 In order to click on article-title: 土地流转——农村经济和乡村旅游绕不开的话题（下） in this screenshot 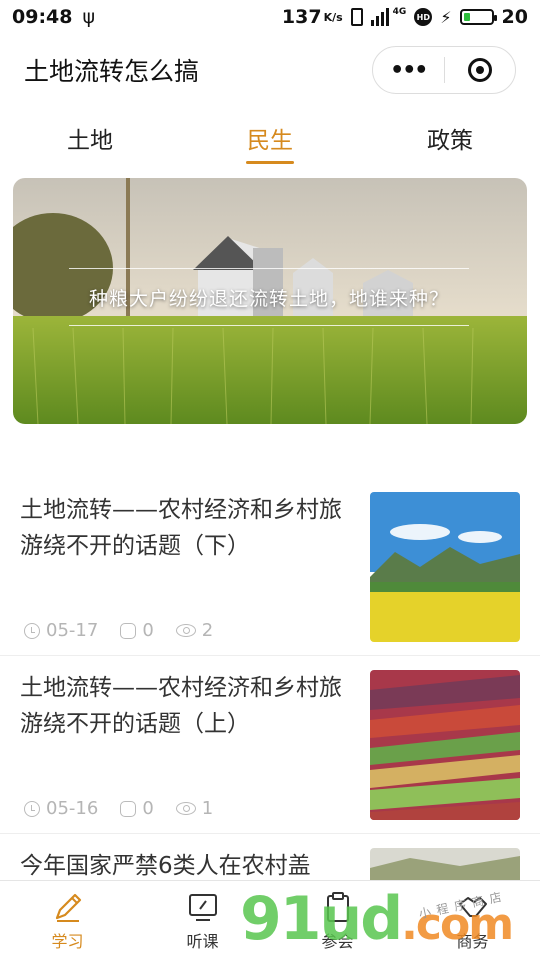, I will do `click(181, 528)`.